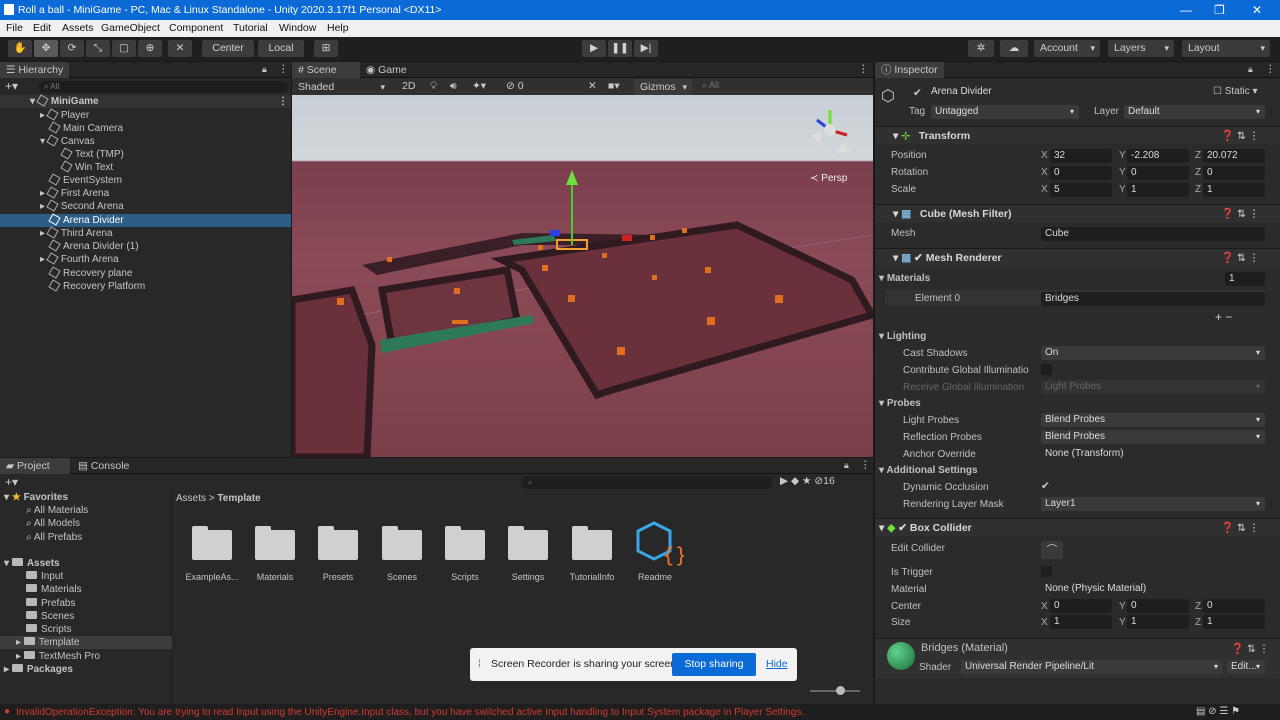  I want to click on layer-dropdown: Default, so click(1194, 112).